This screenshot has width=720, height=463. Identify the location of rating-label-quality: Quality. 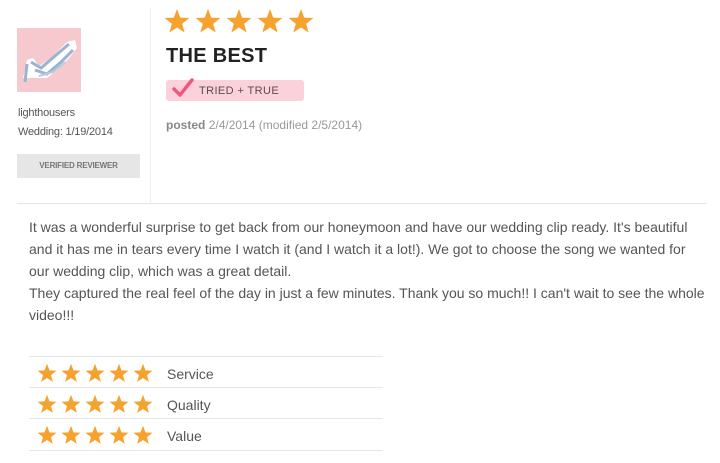
(189, 405).